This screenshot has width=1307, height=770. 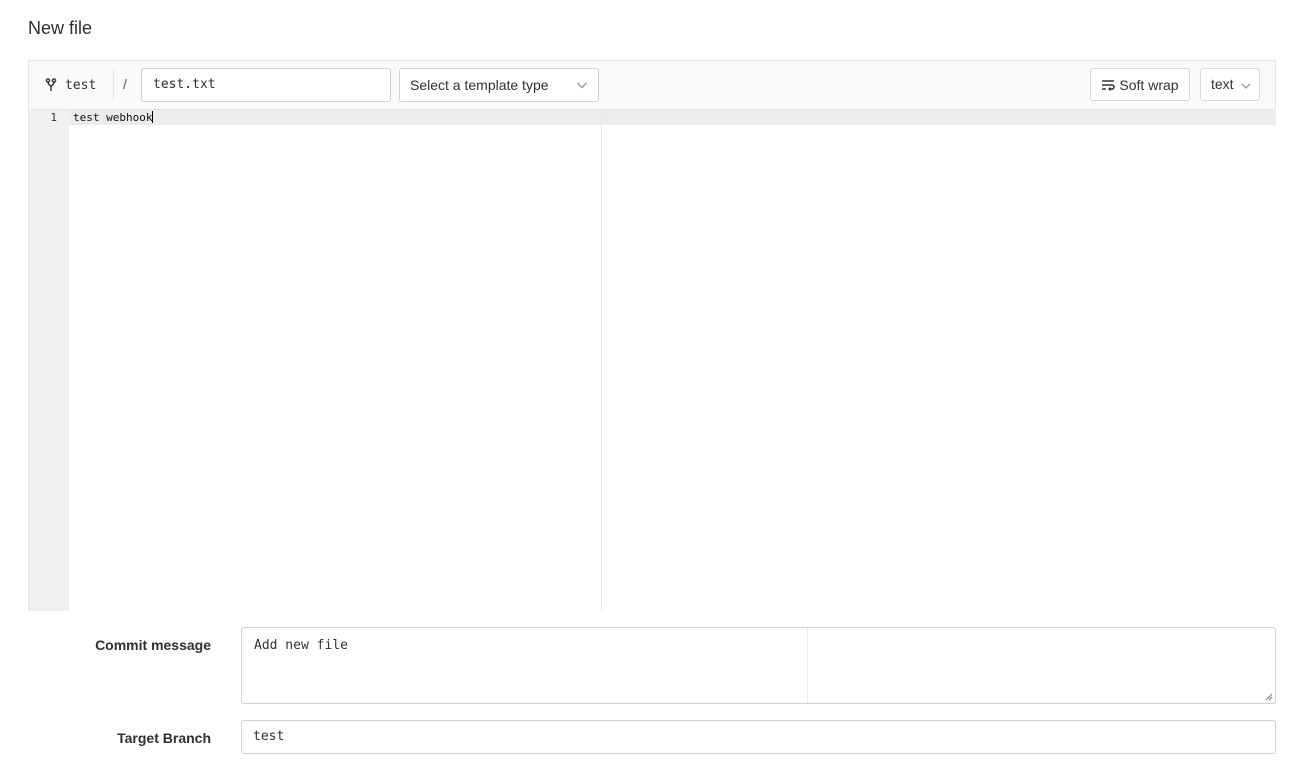 I want to click on page-title: New file, so click(x=60, y=28).